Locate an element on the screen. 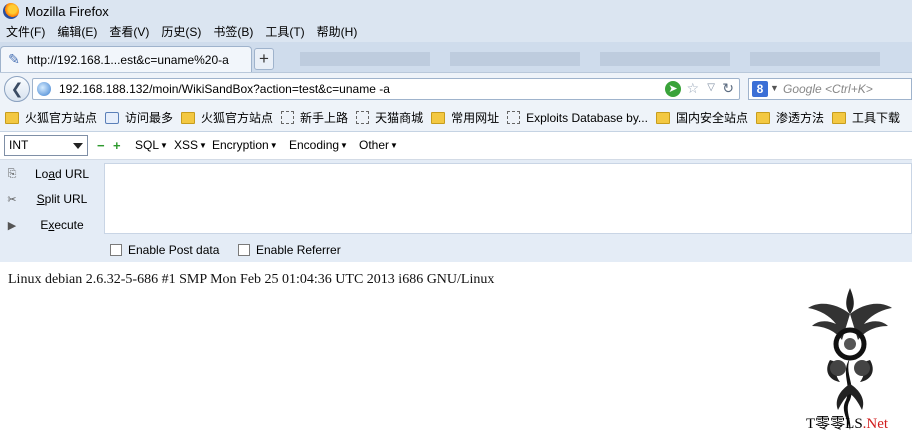 The width and height of the screenshot is (912, 441). scissors-icon: ✂ is located at coordinates (12, 199).